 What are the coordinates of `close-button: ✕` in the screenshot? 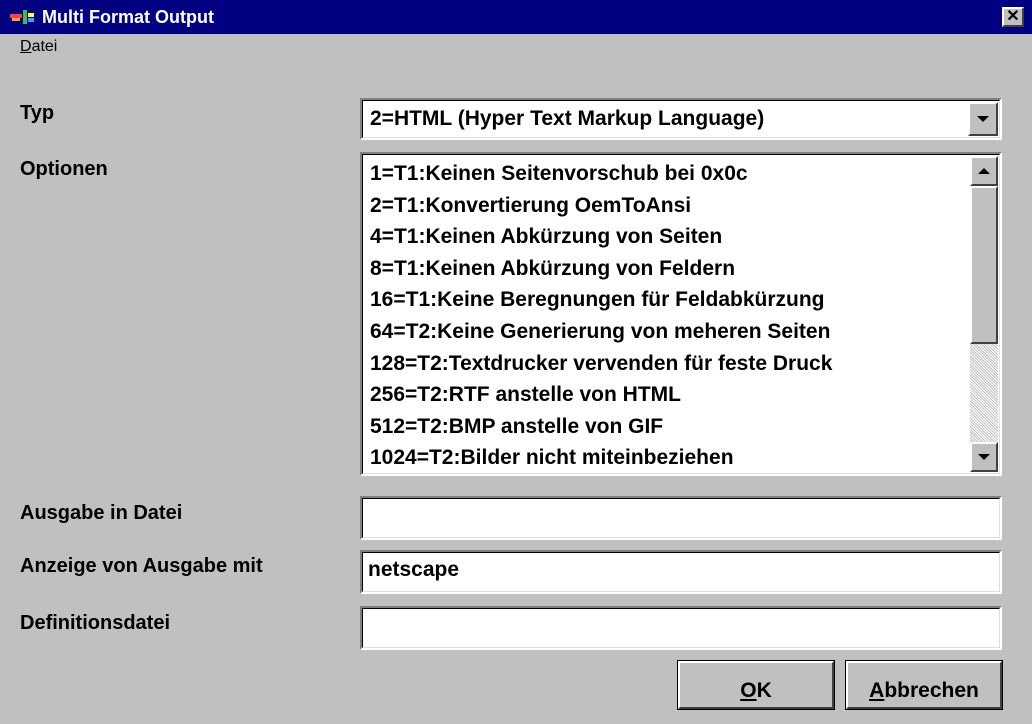 It's located at (1013, 17).